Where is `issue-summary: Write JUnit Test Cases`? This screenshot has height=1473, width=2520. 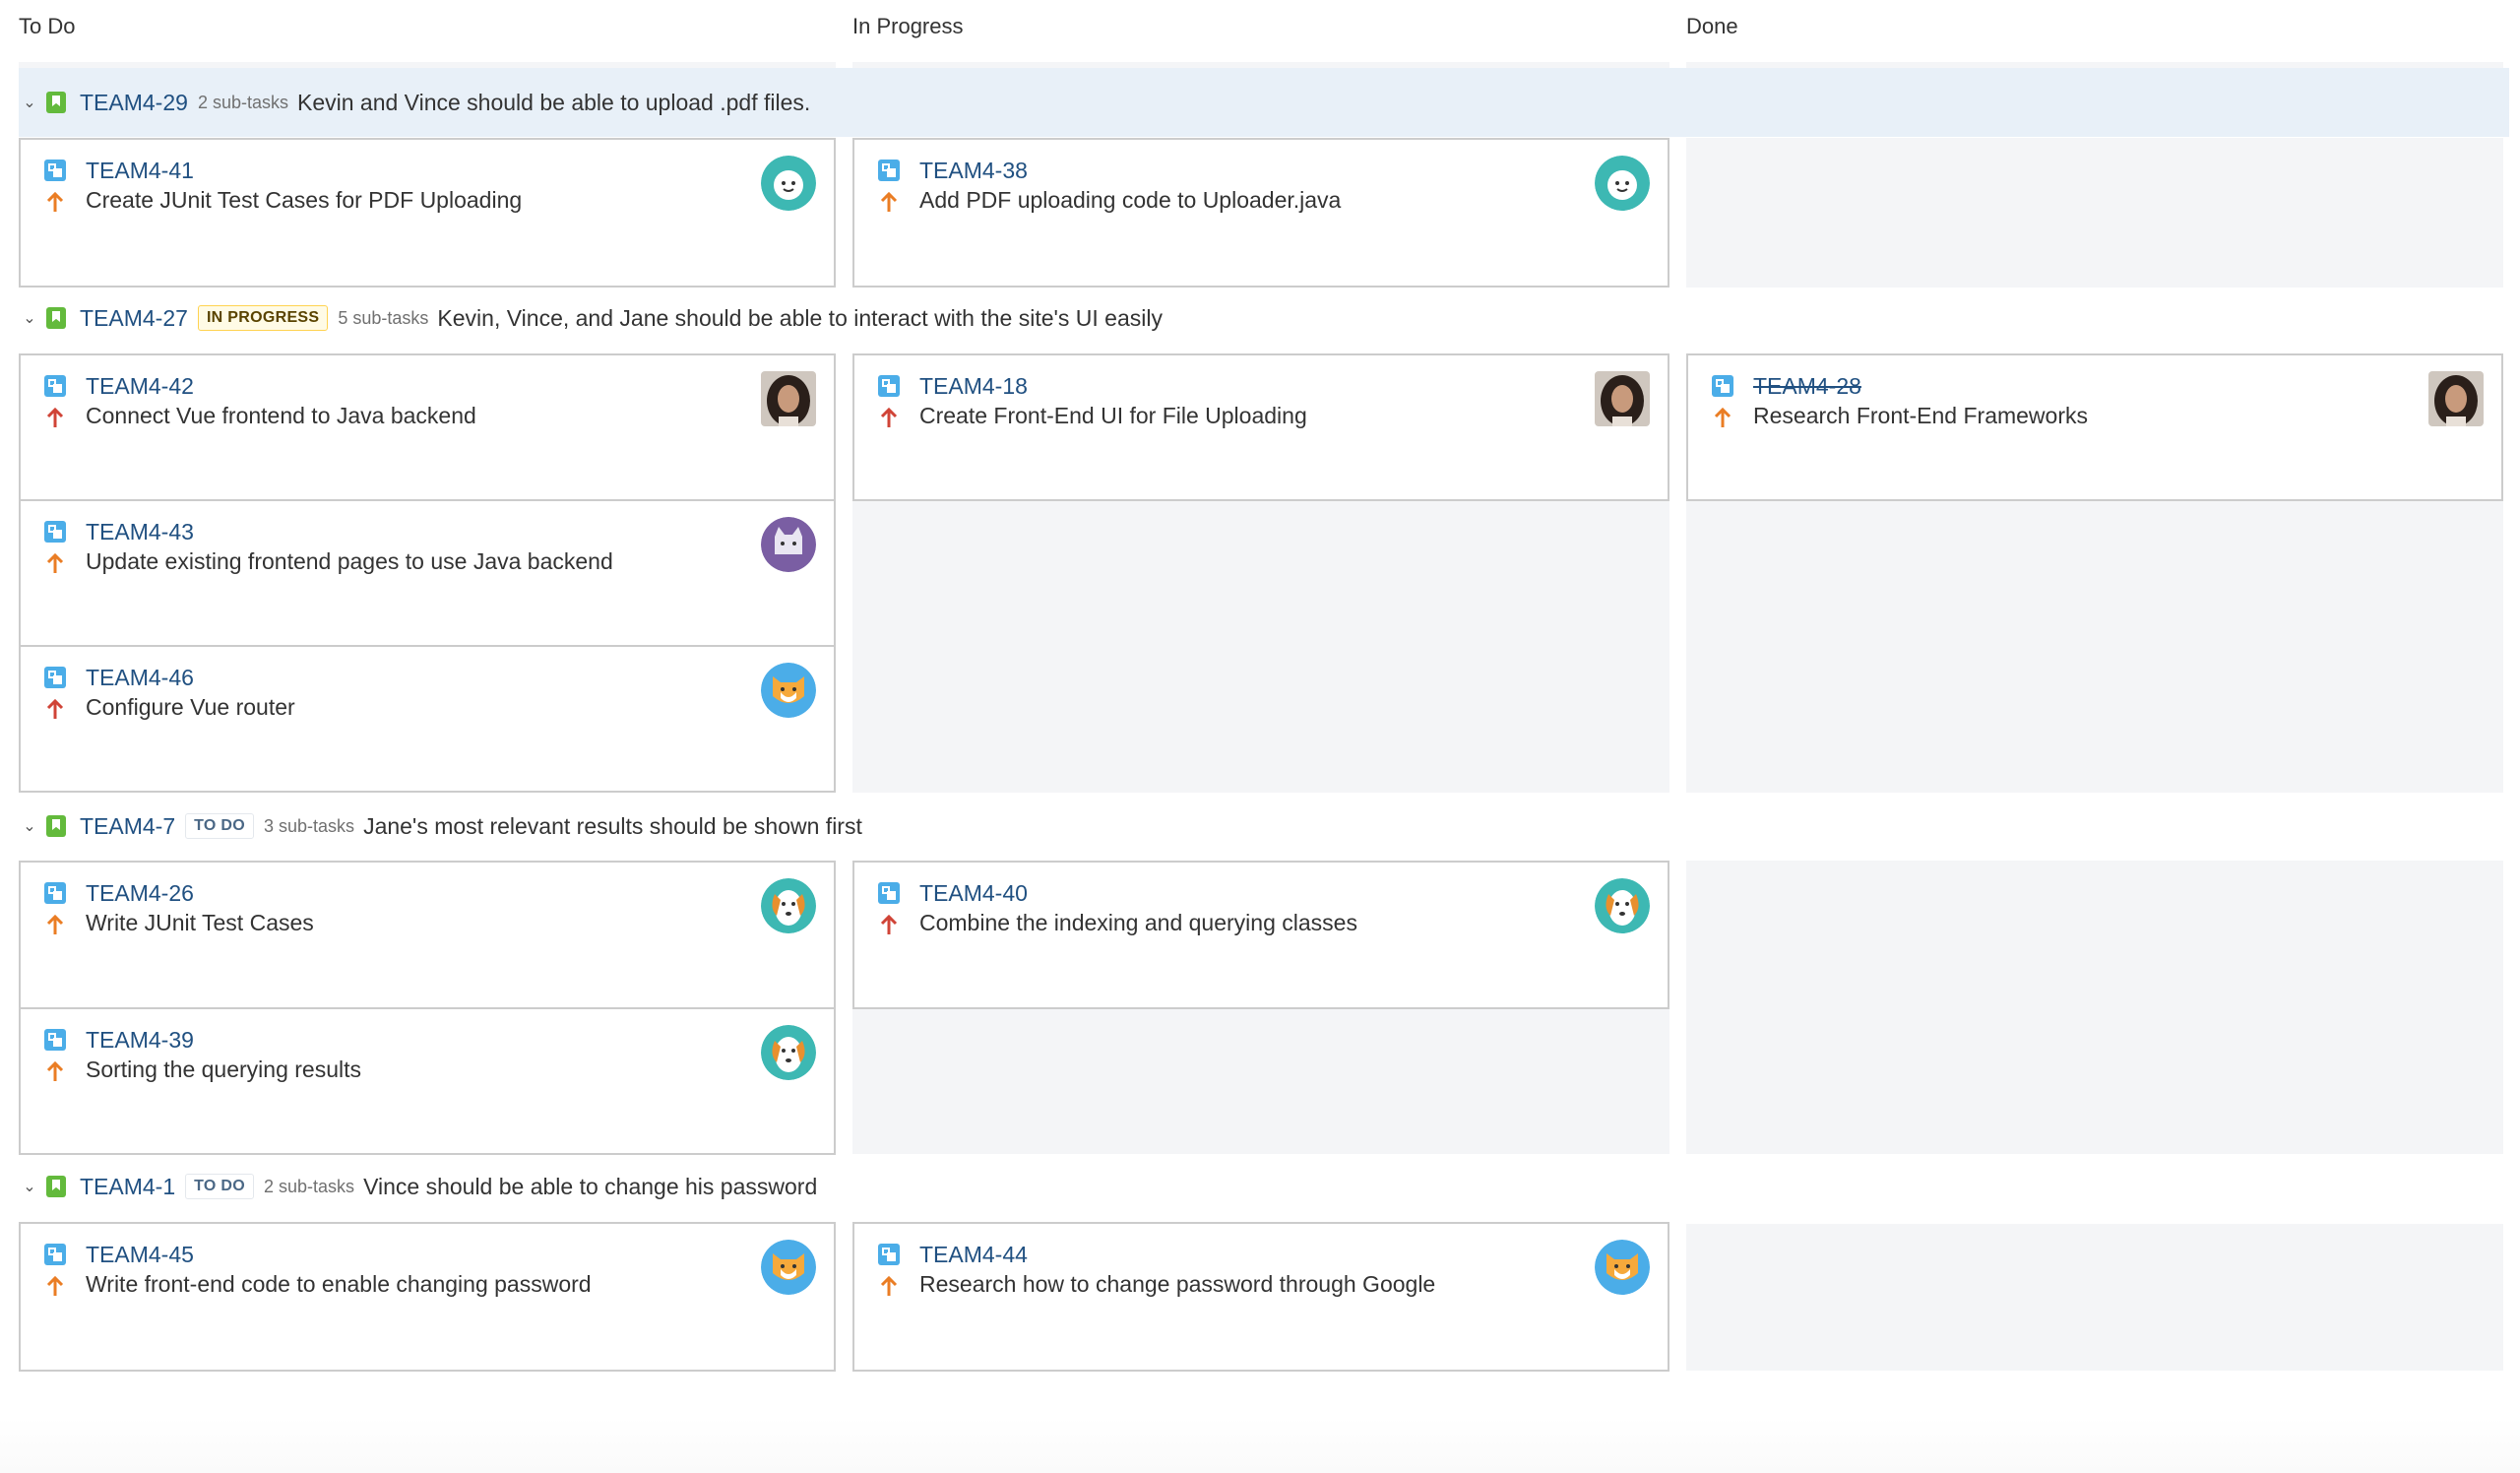
issue-summary: Write JUnit Test Cases is located at coordinates (200, 922).